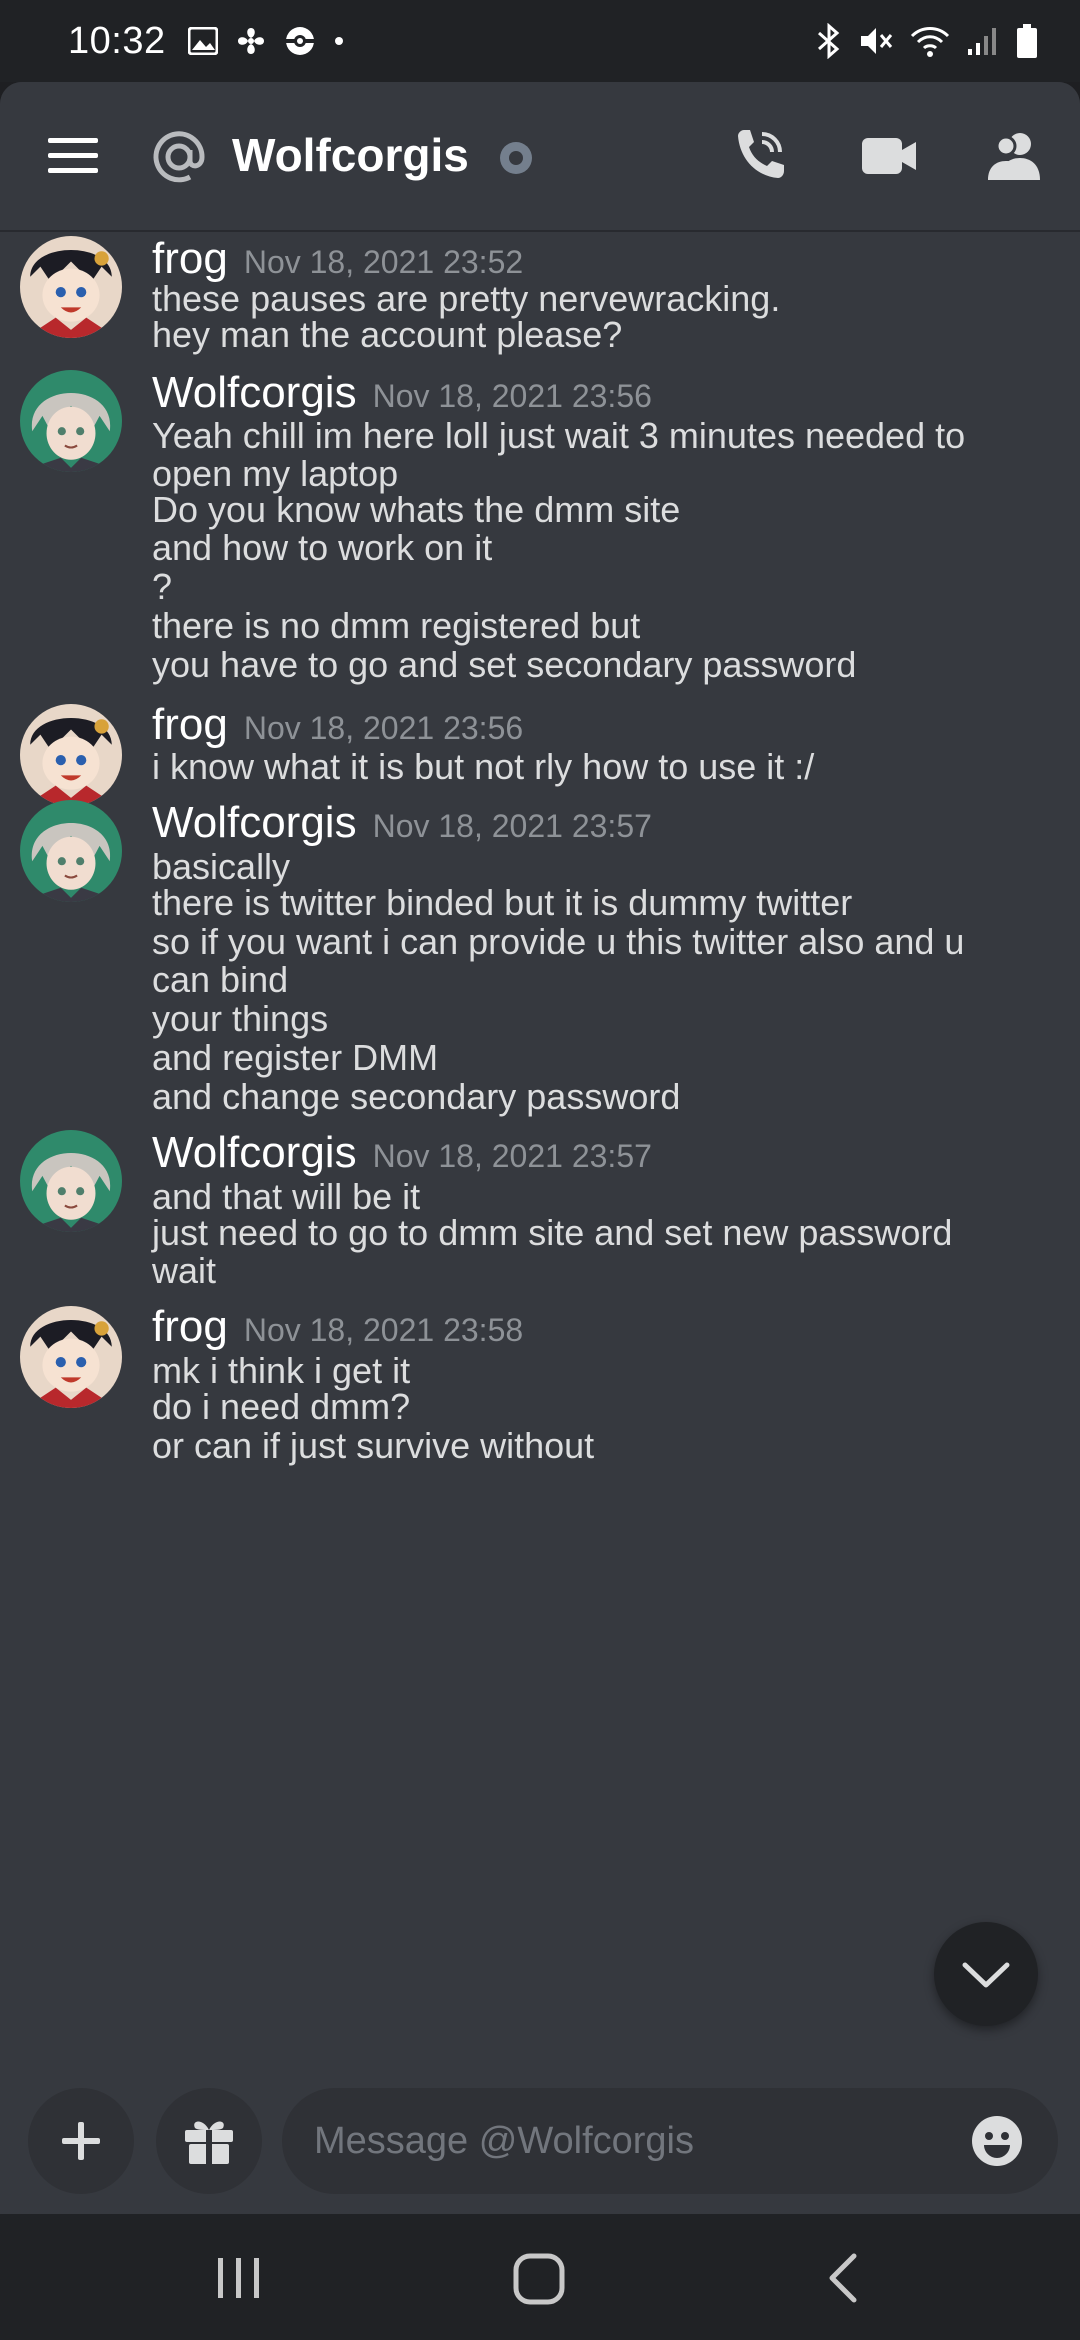 This screenshot has height=2340, width=1080. What do you see at coordinates (516, 158) in the screenshot?
I see `offline-status-indicator` at bounding box center [516, 158].